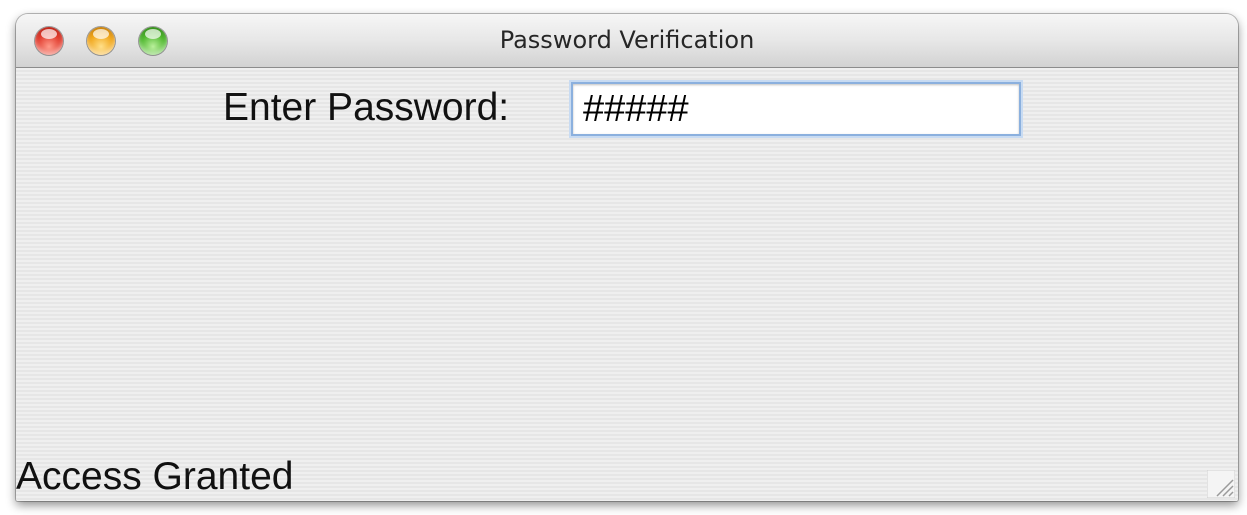  I want to click on status-text: Access Granted, so click(155, 476).